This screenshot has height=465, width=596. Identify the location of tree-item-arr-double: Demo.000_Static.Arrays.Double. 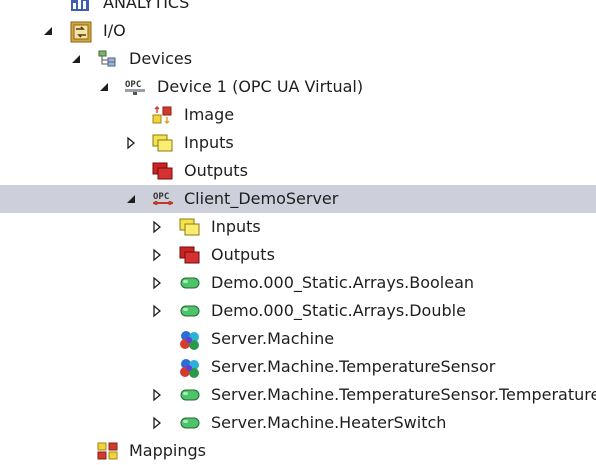
(298, 311).